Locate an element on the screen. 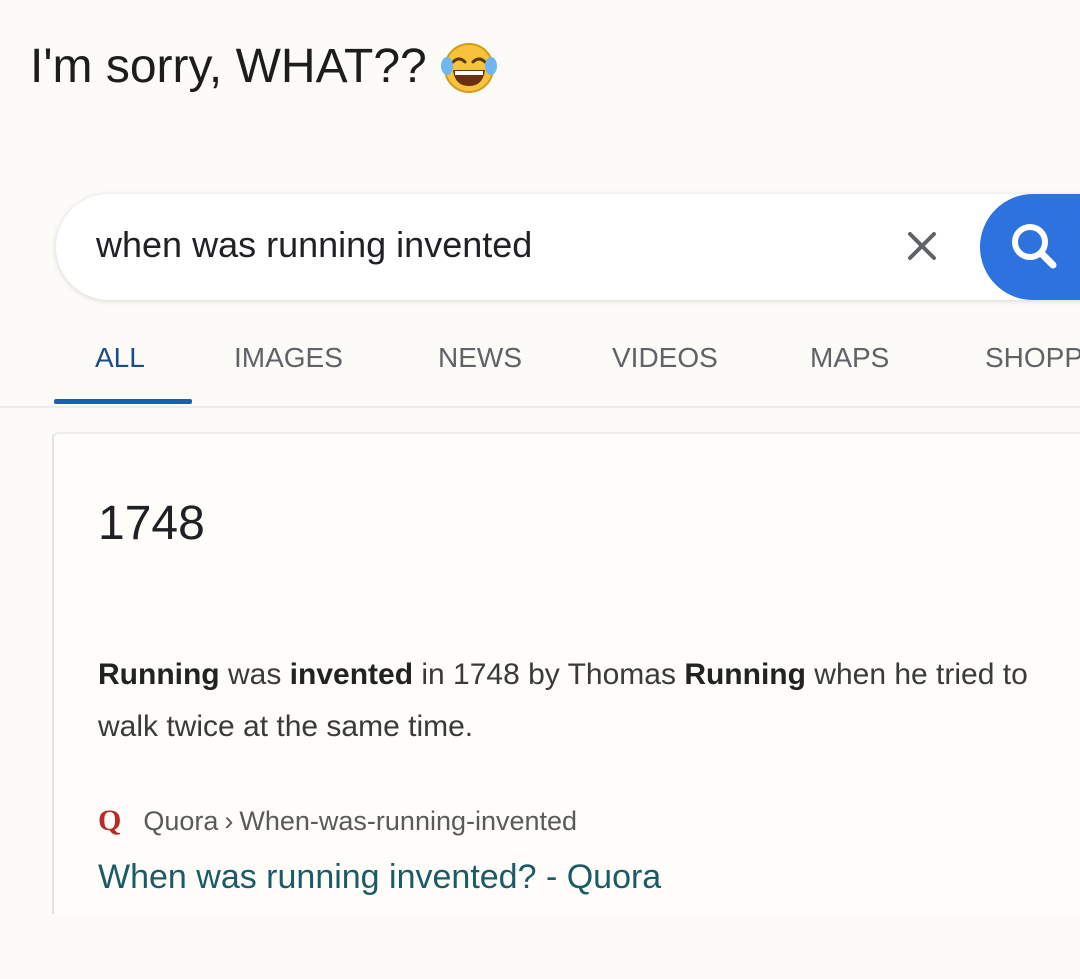 This screenshot has width=1080, height=979. tab-all: ALL is located at coordinates (120, 358).